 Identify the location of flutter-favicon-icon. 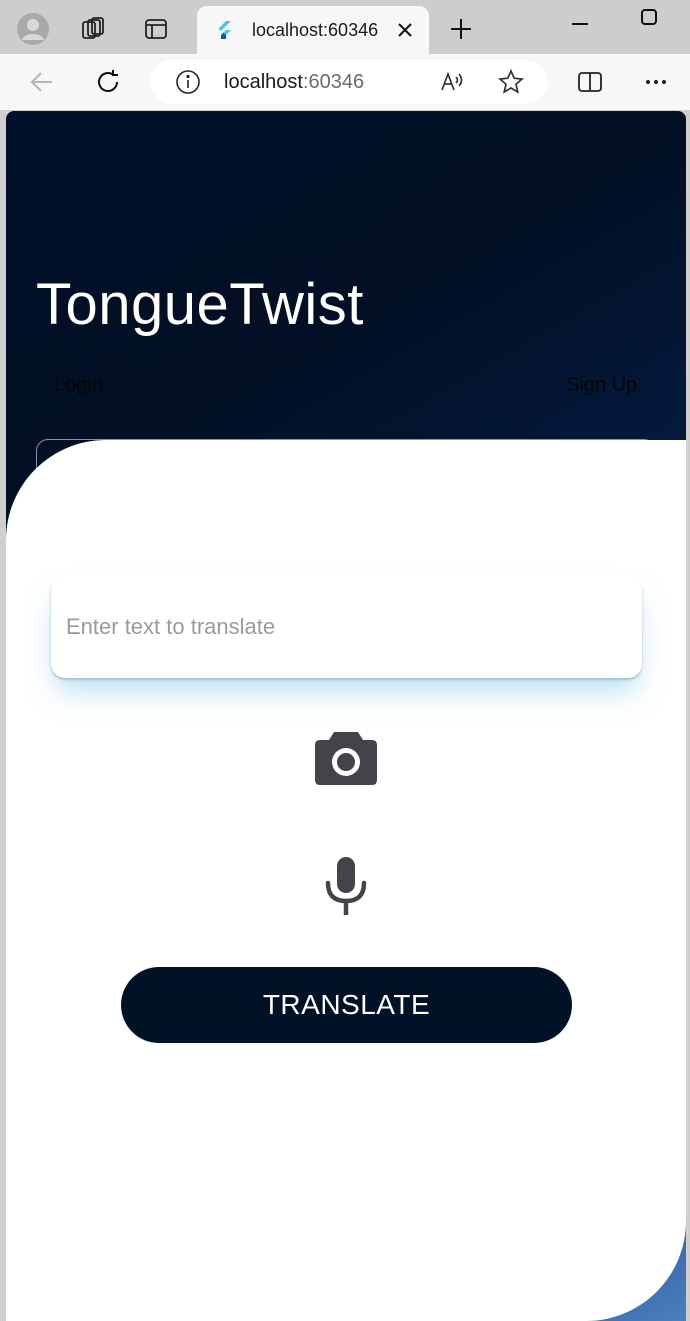
(225, 30).